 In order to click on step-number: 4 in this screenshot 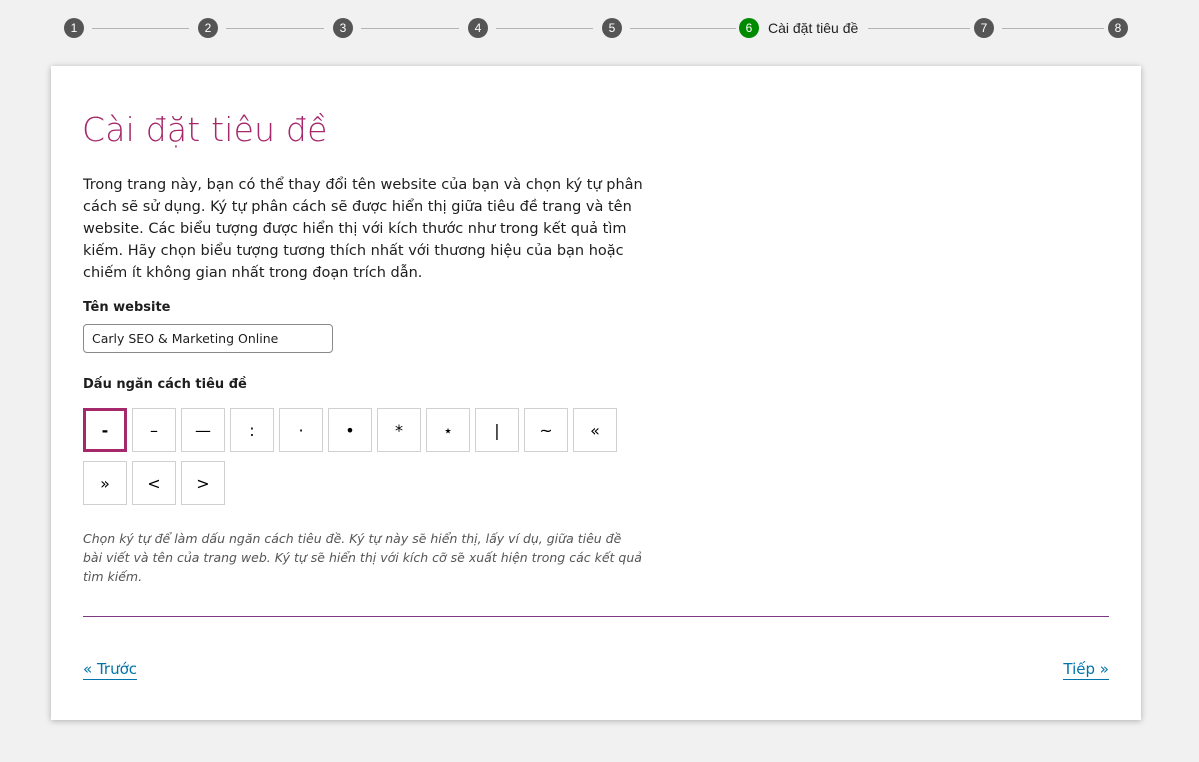, I will do `click(478, 28)`.